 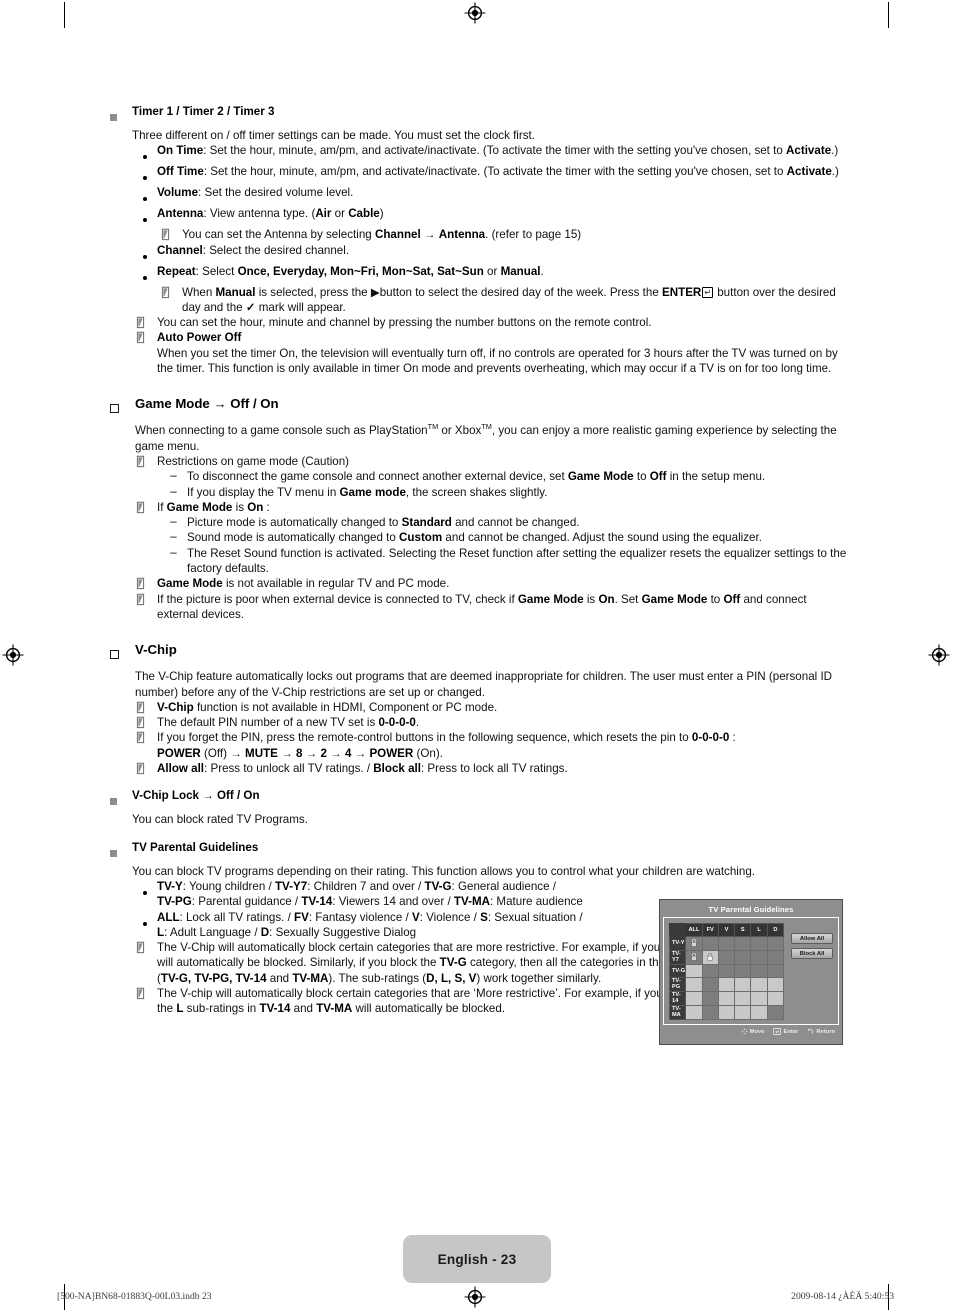 What do you see at coordinates (726, 984) in the screenshot?
I see `osd-cell-tvpg-v` at bounding box center [726, 984].